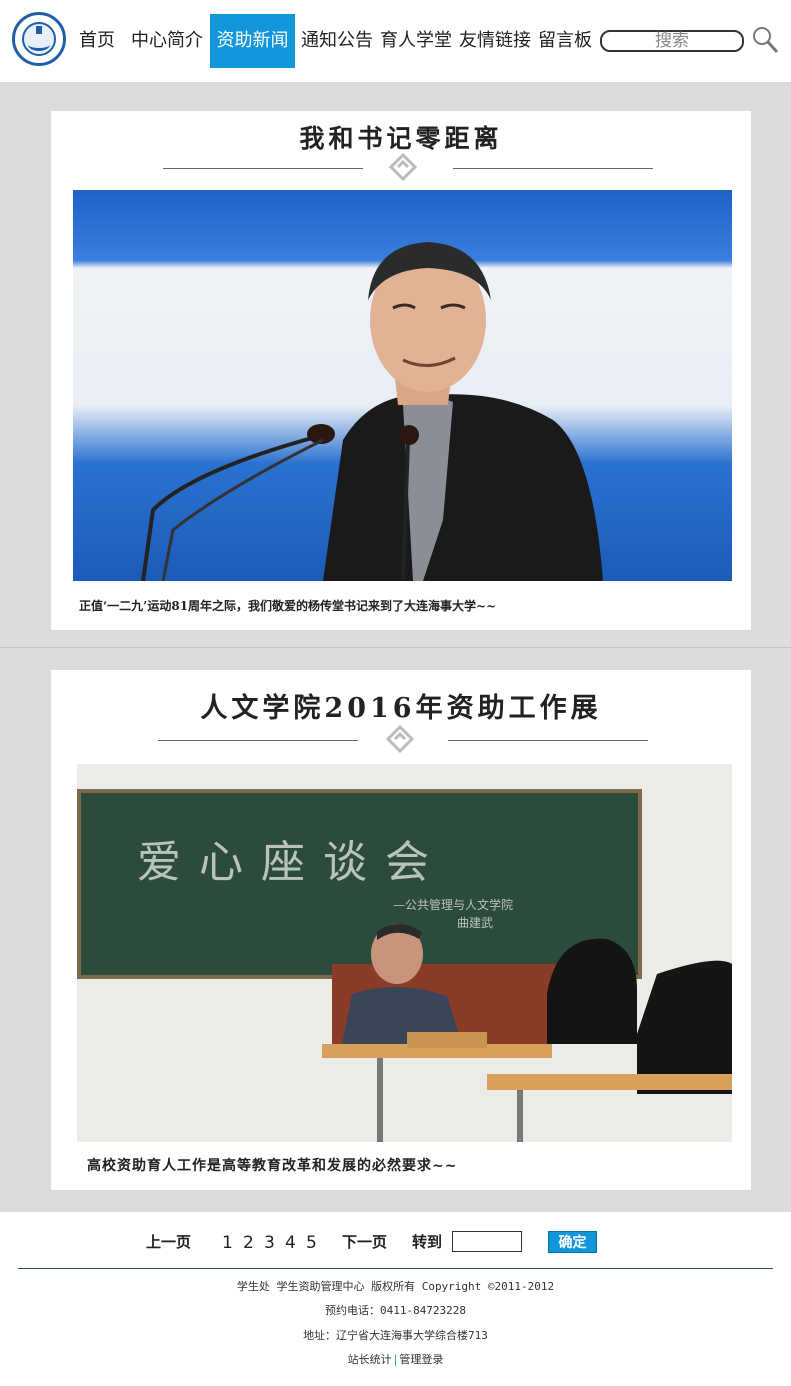 The image size is (791, 1386). What do you see at coordinates (475, 923) in the screenshot?
I see `chalkboard-name: 曲建武` at bounding box center [475, 923].